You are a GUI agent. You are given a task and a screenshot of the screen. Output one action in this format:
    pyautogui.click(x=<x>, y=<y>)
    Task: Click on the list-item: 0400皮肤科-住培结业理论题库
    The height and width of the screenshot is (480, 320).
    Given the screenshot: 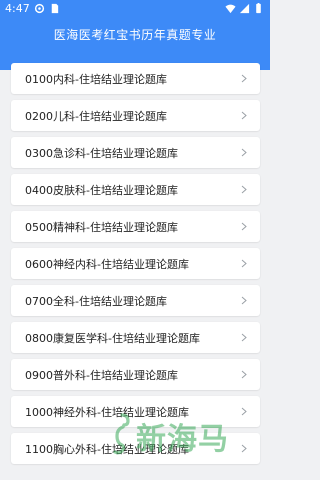 What is the action you would take?
    pyautogui.click(x=135, y=189)
    